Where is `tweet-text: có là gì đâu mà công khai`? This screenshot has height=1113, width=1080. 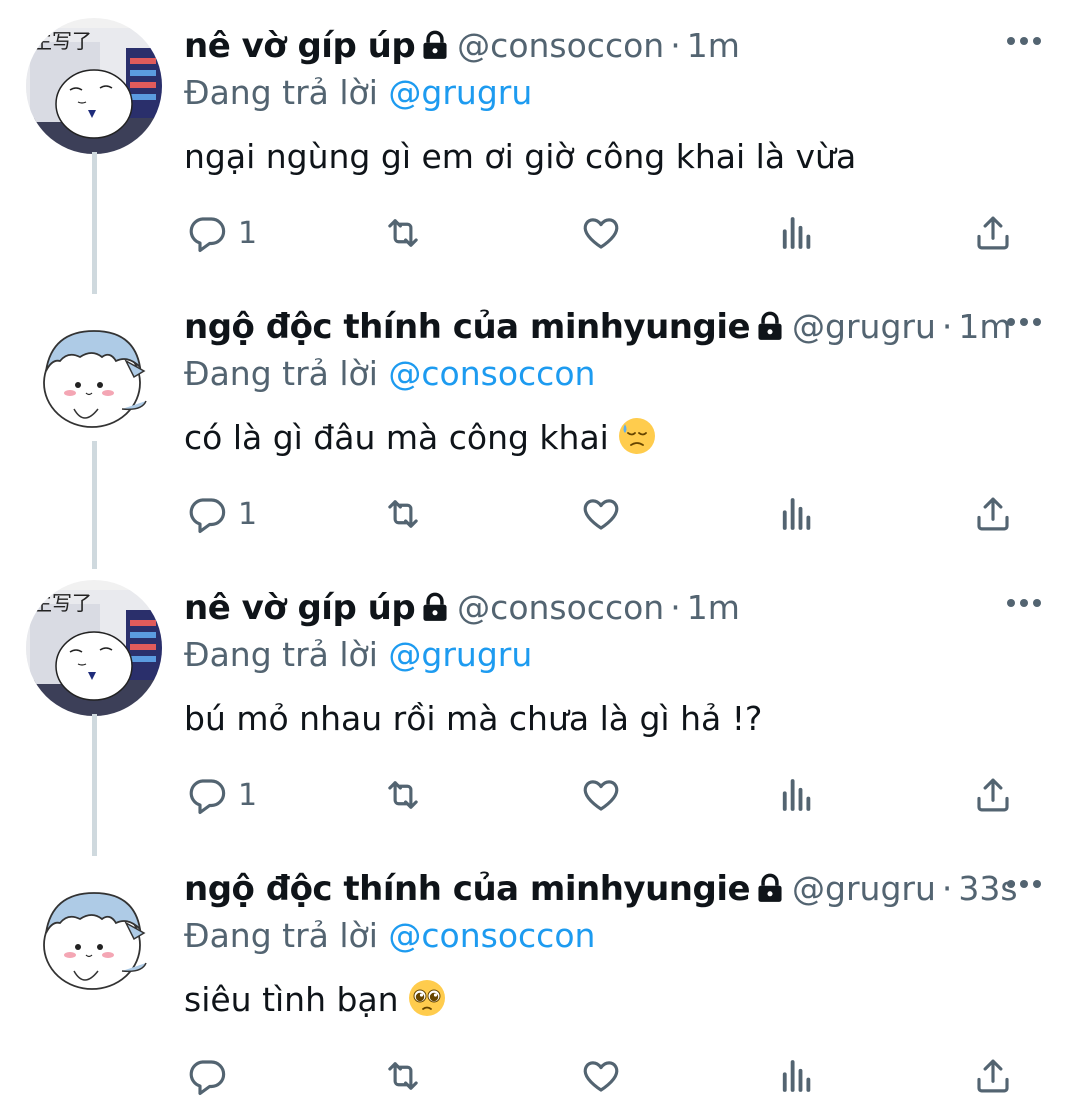
tweet-text: có là gì đâu mà công khai is located at coordinates (420, 438).